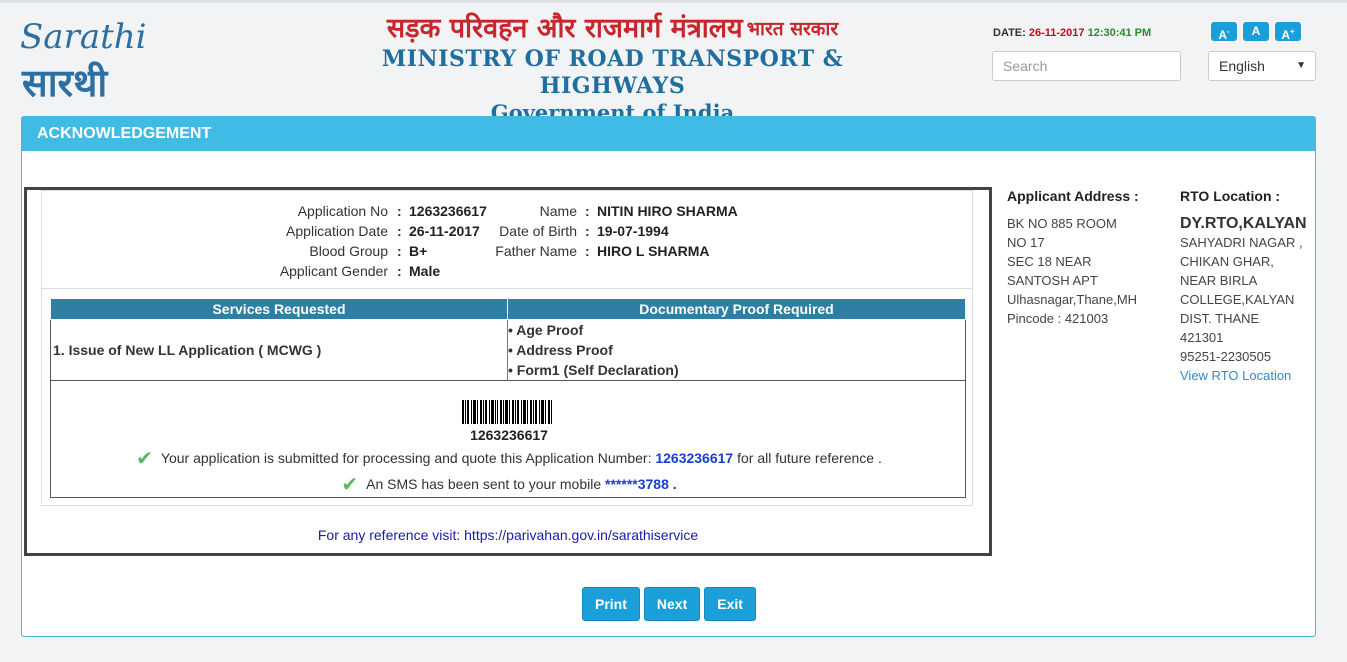 The image size is (1347, 662). Describe the element at coordinates (279, 350) in the screenshot. I see `service-cell: 1. Issue of New LL Application ( MCWG )` at that location.